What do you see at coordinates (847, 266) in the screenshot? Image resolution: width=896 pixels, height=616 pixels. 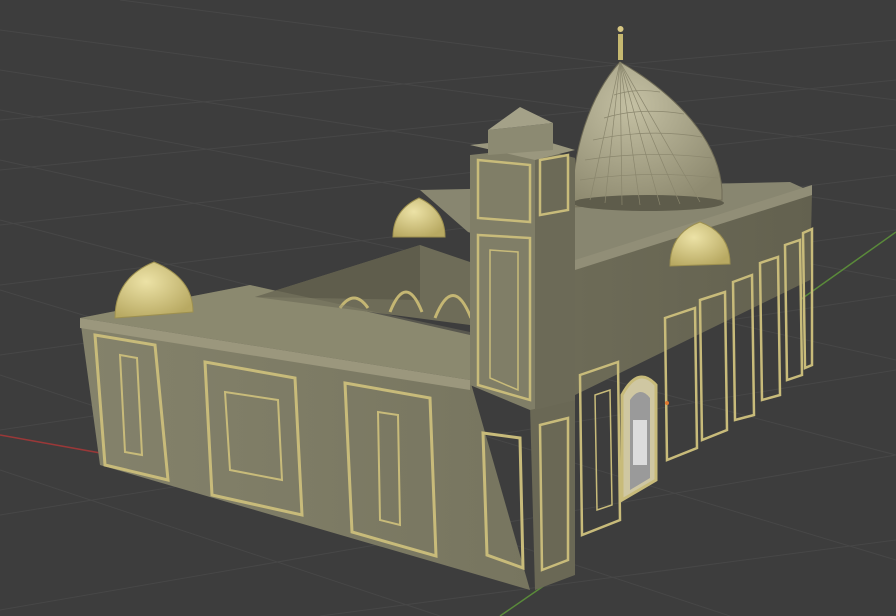 I see `y-axis-line` at bounding box center [847, 266].